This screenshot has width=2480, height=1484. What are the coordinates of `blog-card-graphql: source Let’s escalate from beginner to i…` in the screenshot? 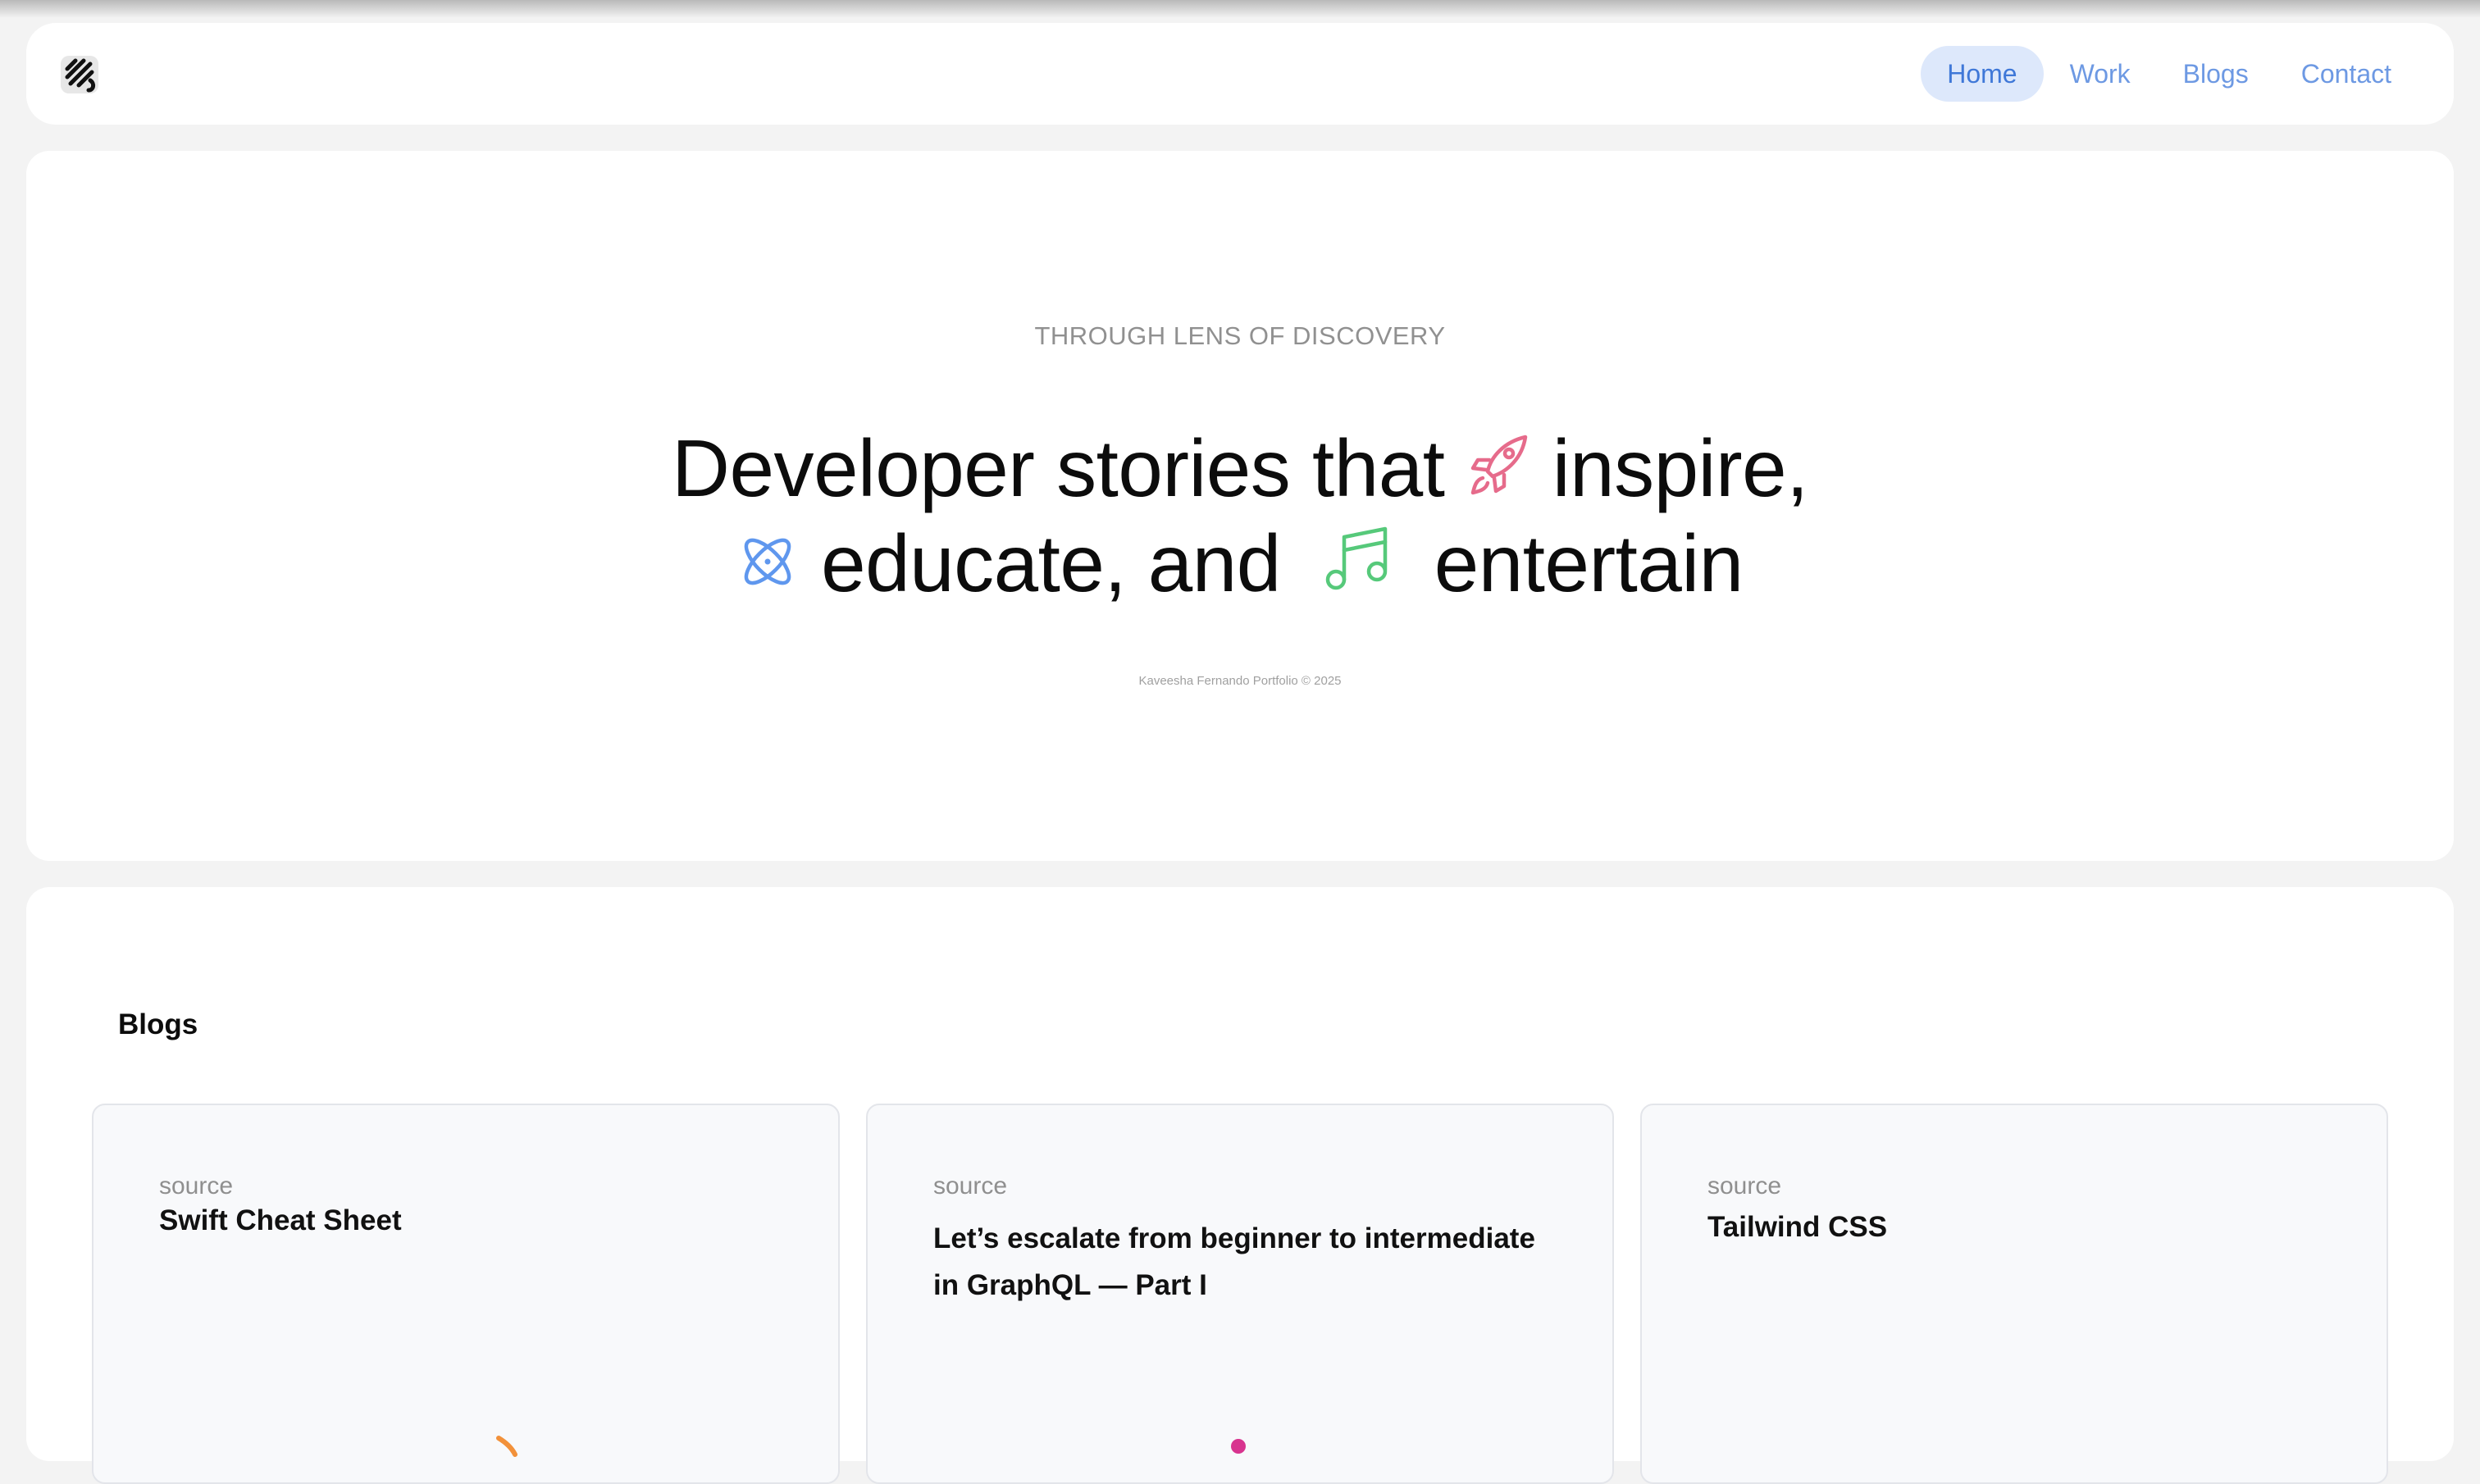 It's located at (1240, 1294).